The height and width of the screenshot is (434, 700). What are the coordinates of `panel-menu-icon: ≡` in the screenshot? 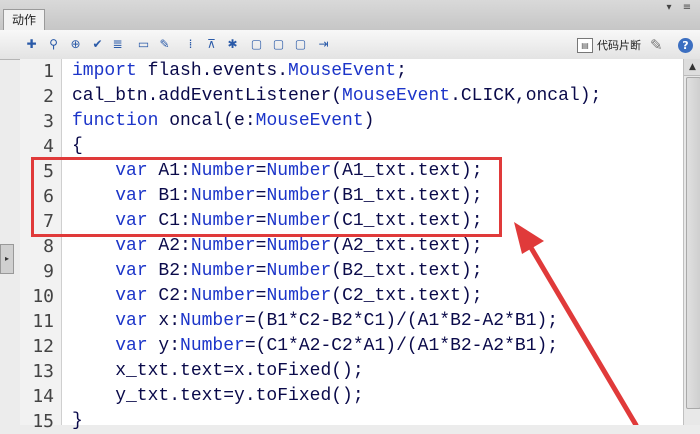 It's located at (687, 8).